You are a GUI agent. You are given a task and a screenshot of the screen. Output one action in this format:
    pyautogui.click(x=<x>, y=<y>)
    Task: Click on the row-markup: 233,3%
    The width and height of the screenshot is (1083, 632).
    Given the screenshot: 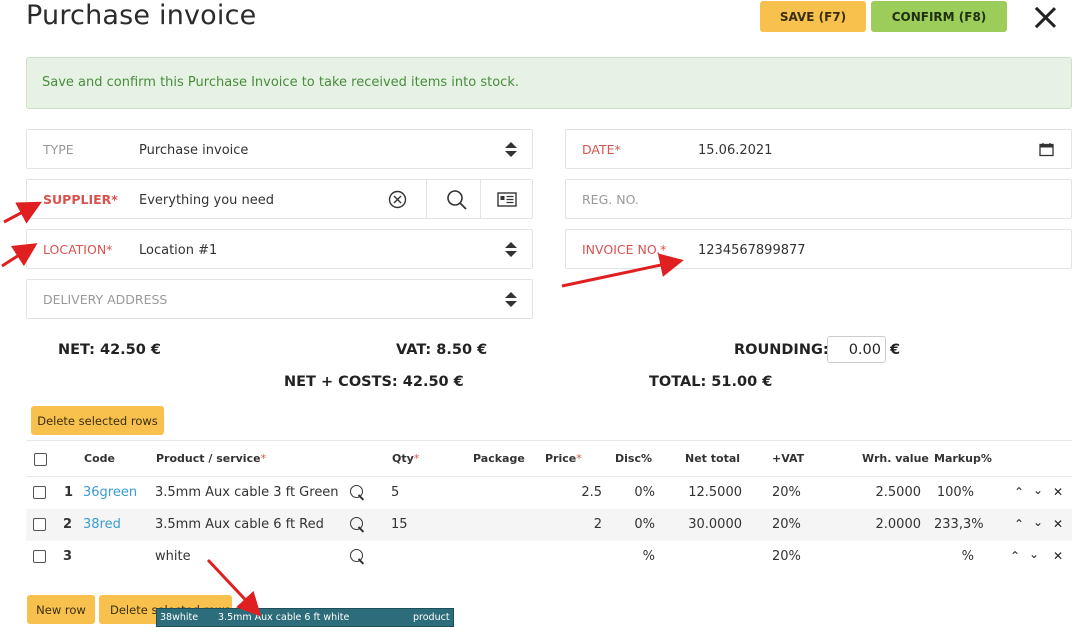 What is the action you would take?
    pyautogui.click(x=959, y=524)
    